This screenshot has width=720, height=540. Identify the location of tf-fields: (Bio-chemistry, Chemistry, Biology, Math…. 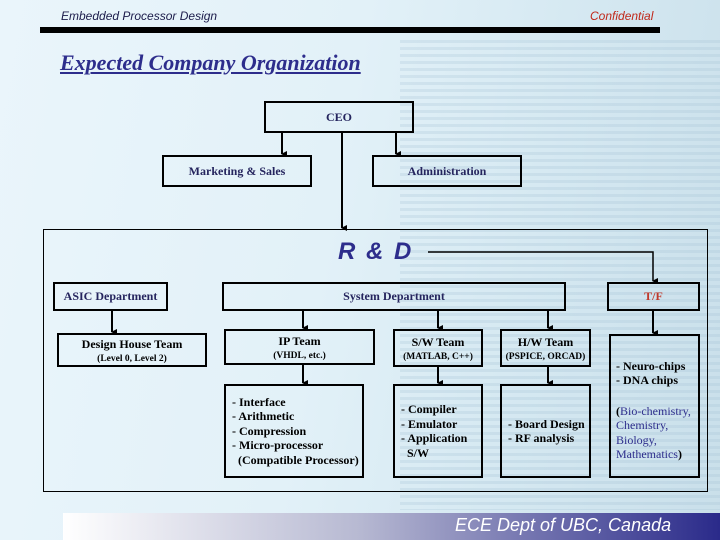
(653, 433).